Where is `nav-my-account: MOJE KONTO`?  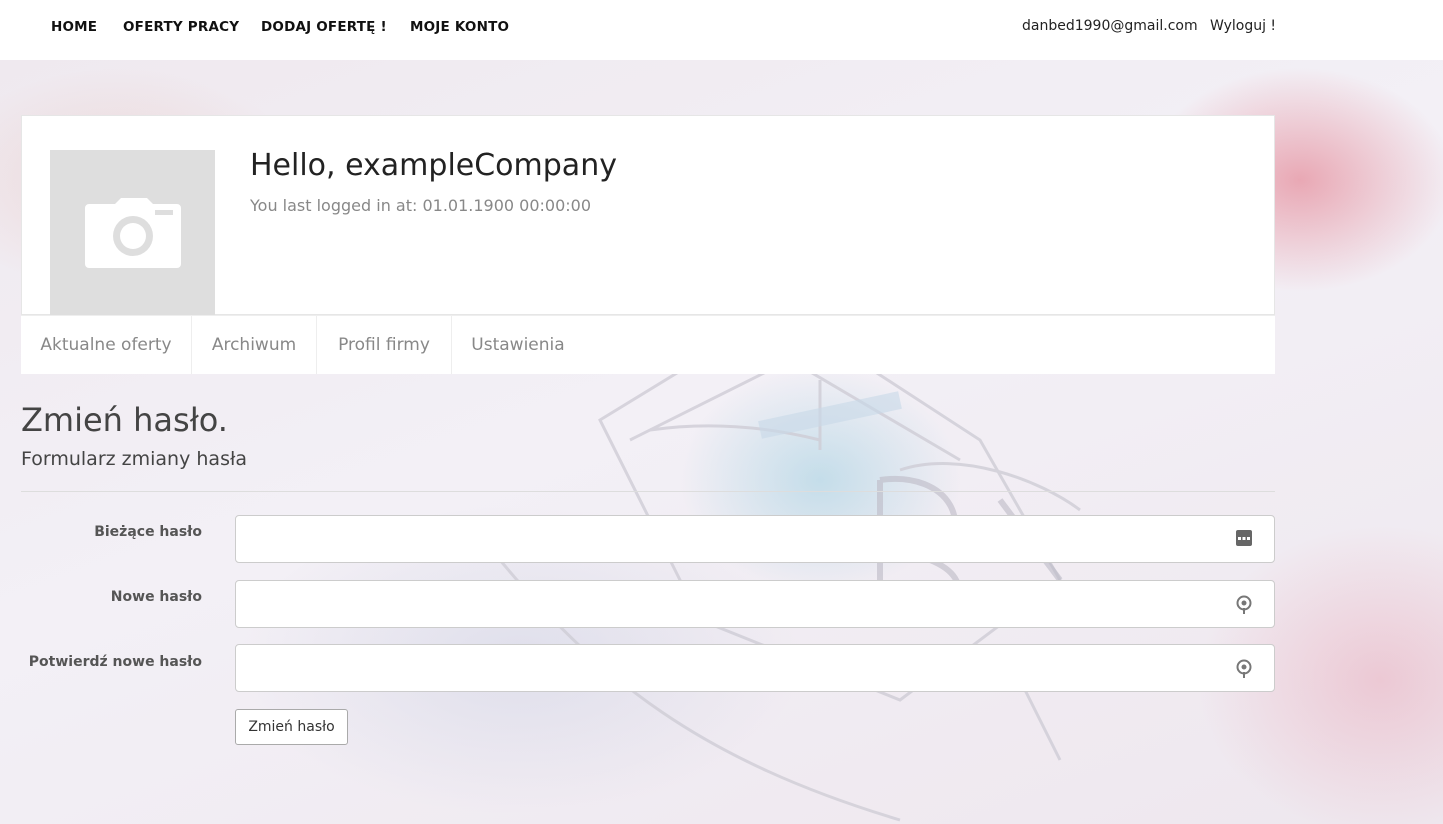
nav-my-account: MOJE KONTO is located at coordinates (459, 27).